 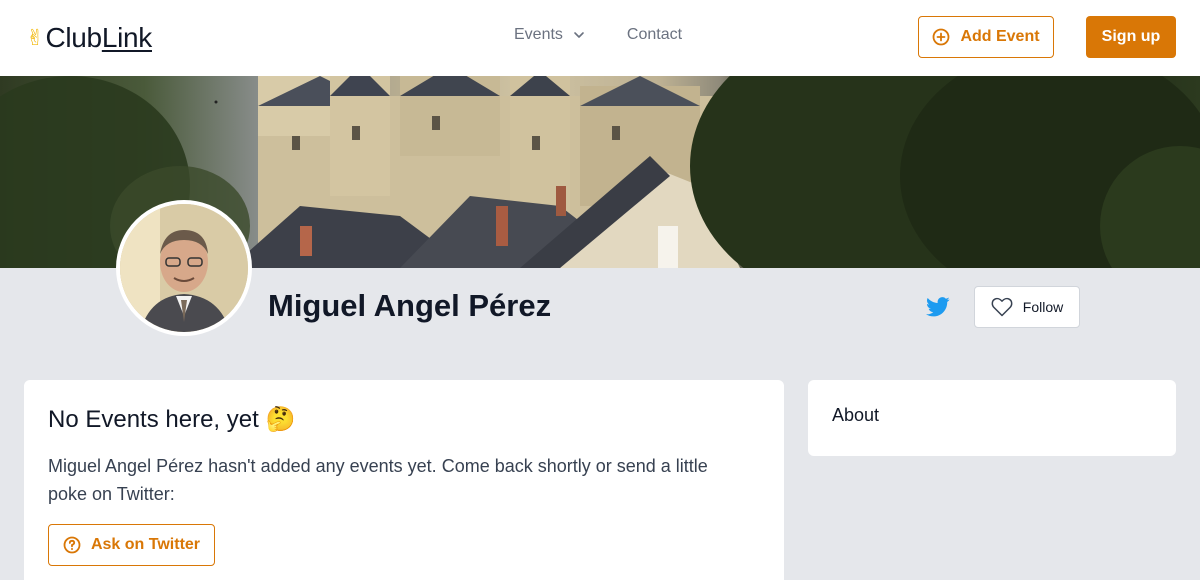 I want to click on twitter-icon, so click(x=938, y=307).